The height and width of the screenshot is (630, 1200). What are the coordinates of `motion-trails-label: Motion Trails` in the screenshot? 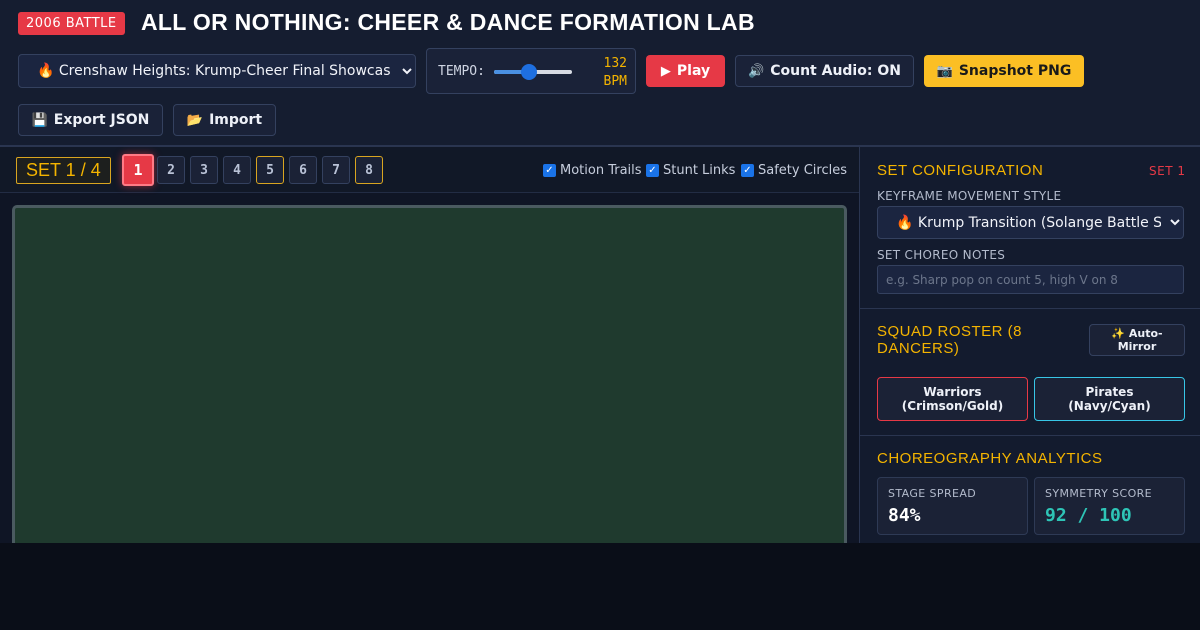 It's located at (601, 170).